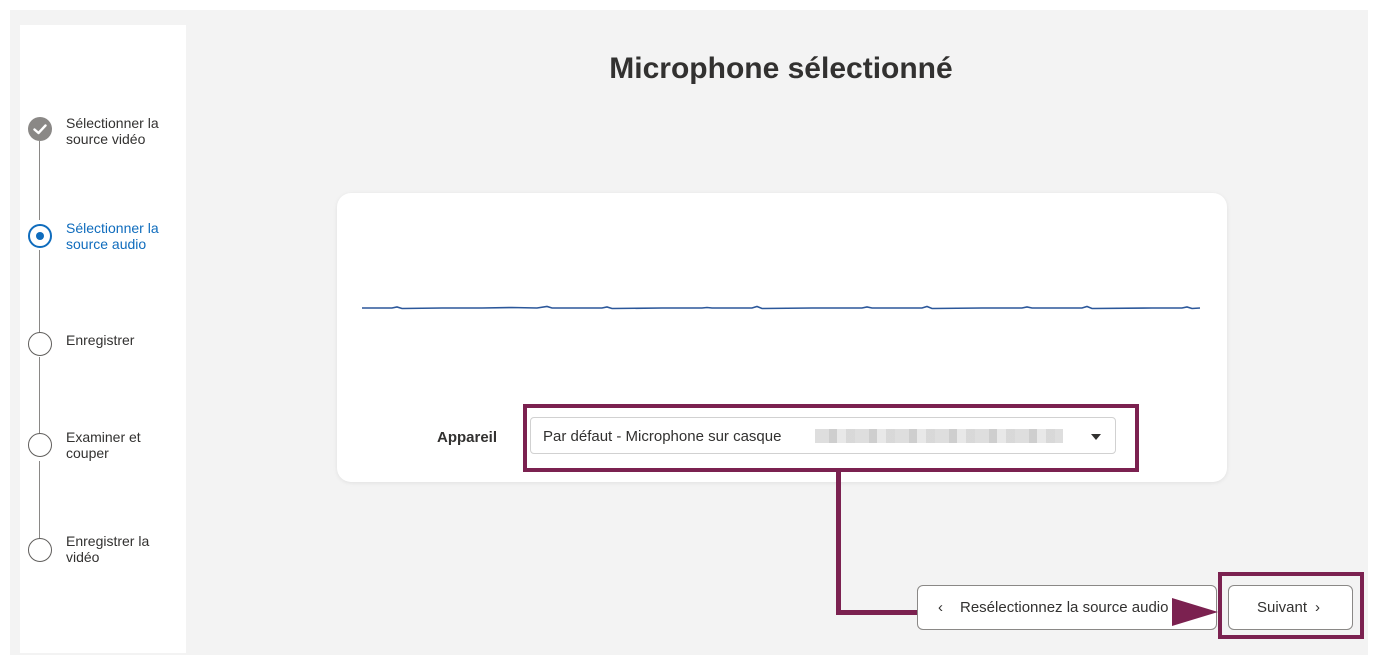 The height and width of the screenshot is (657, 1375). Describe the element at coordinates (108, 549) in the screenshot. I see `step-label: Enregistrer la vidéo` at that location.